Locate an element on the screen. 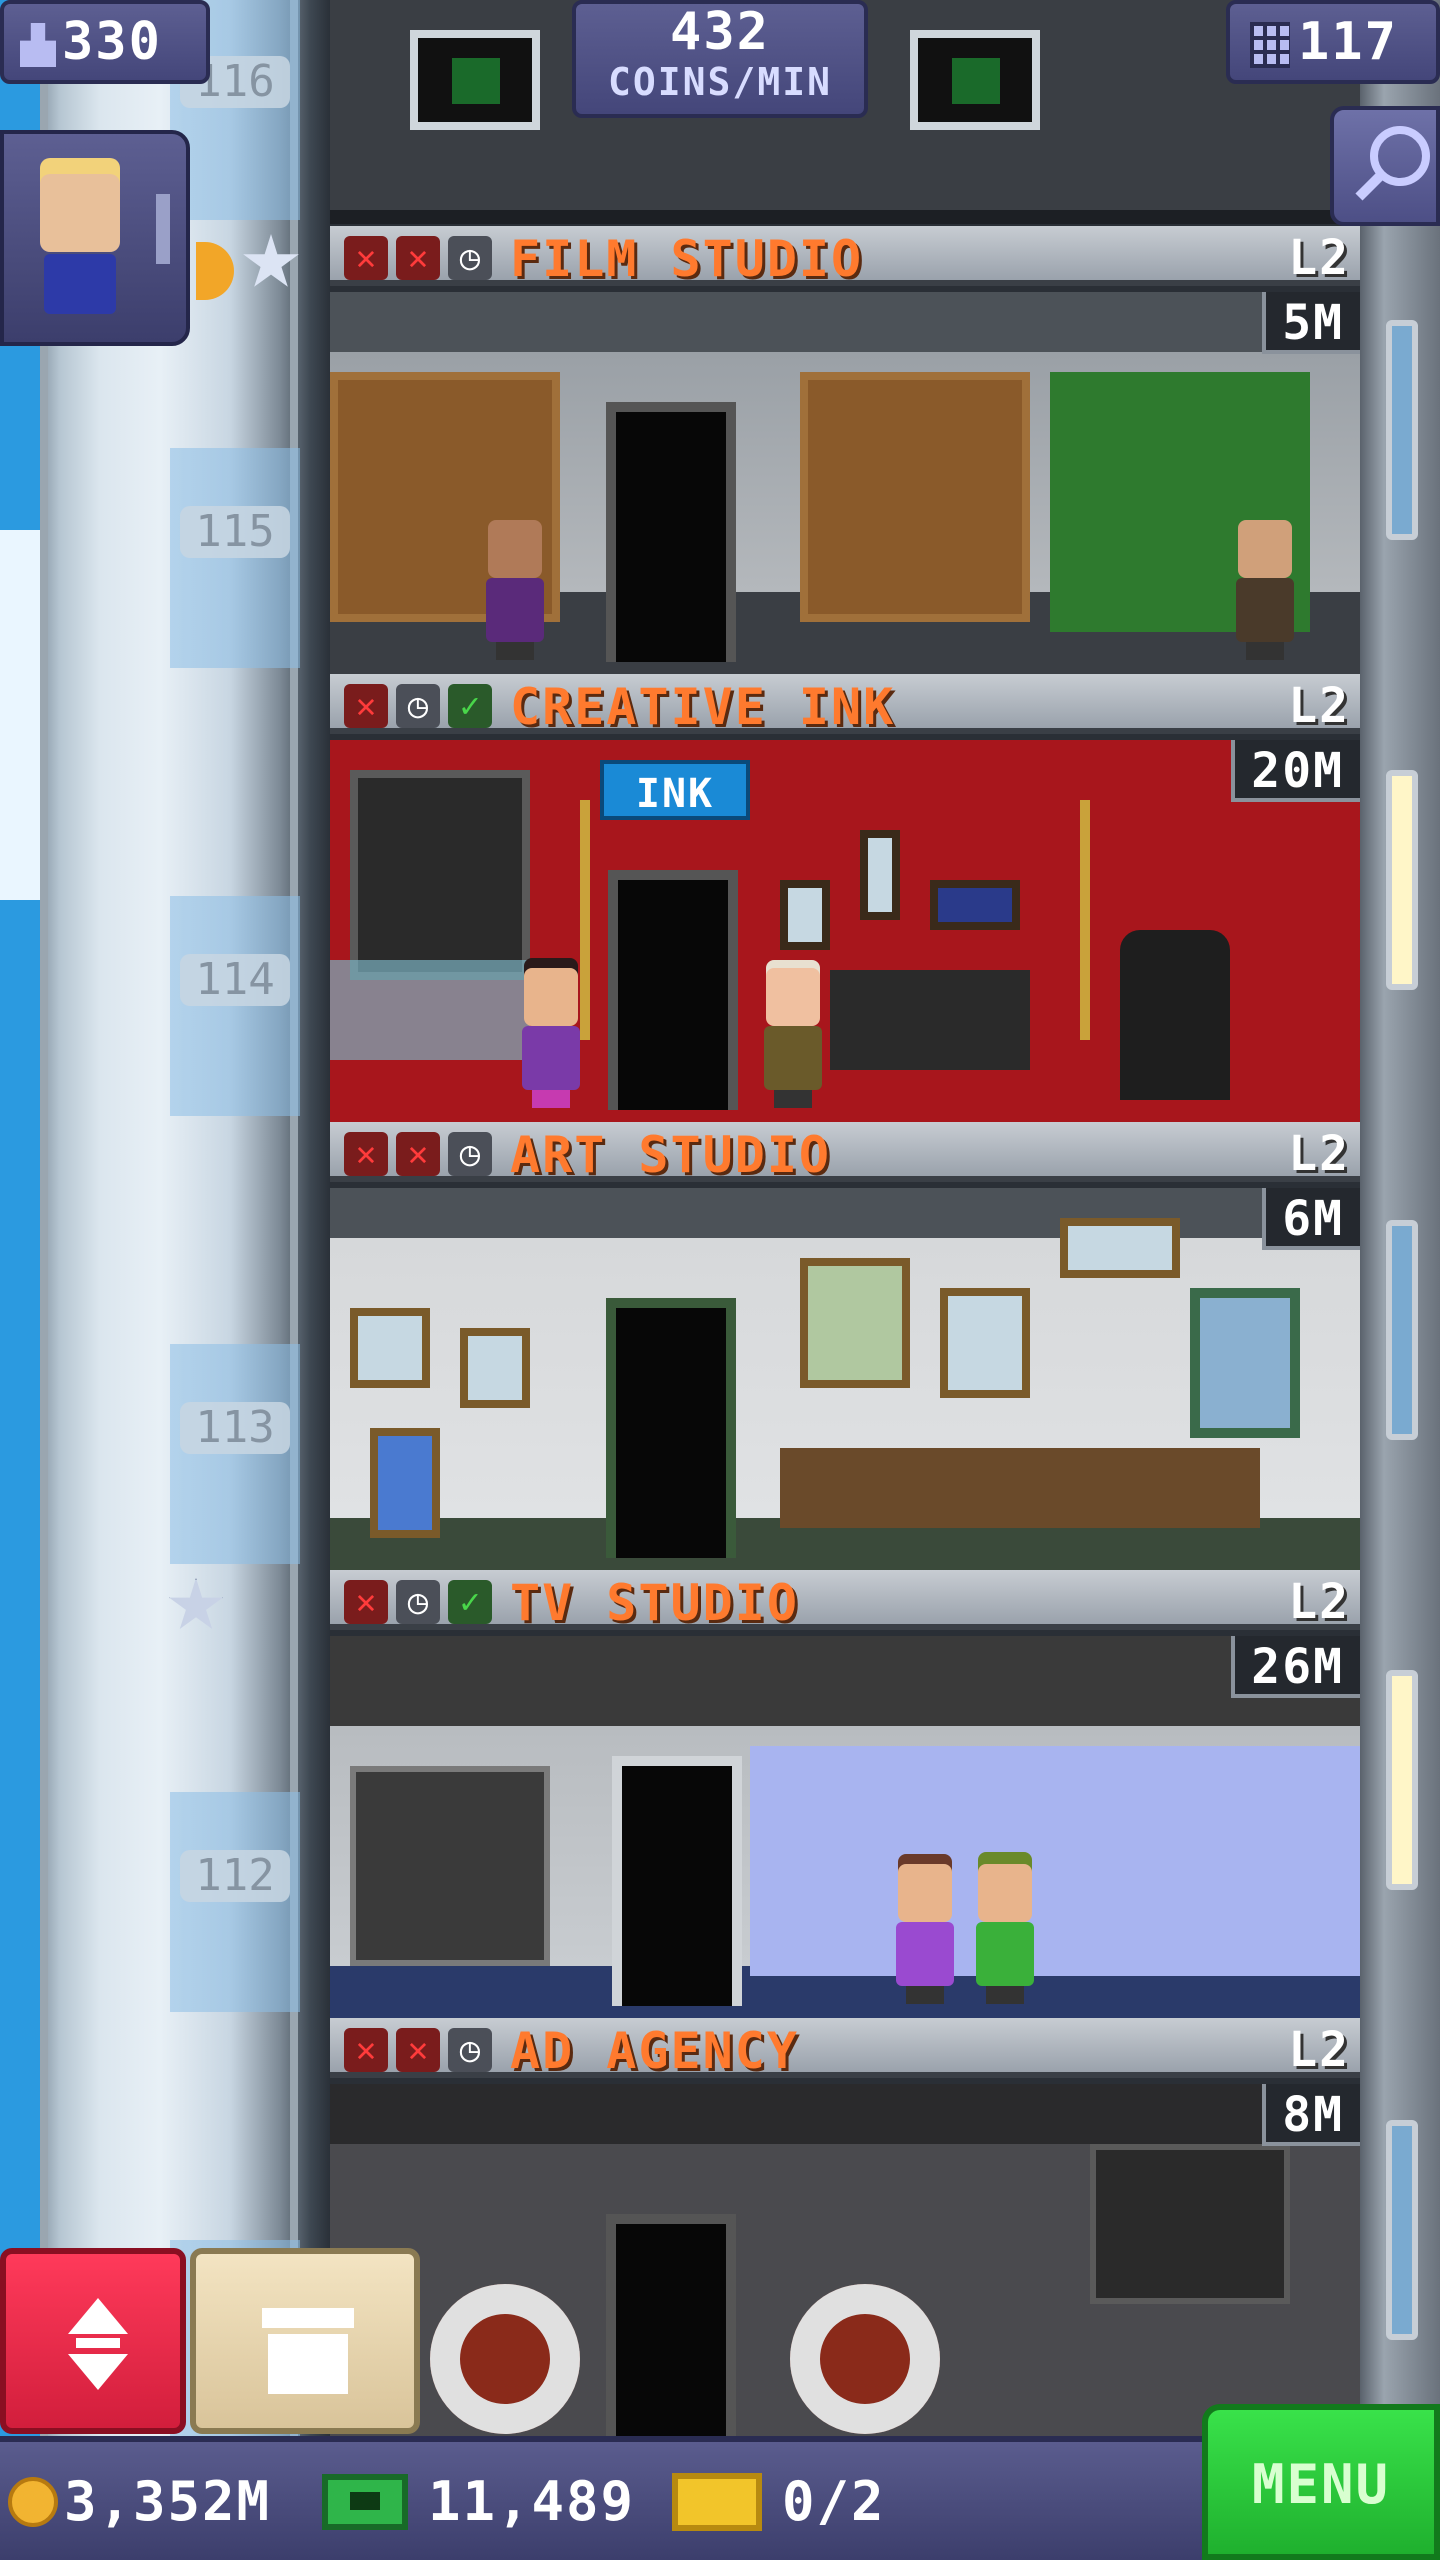 The width and height of the screenshot is (1440, 2560). up-arrow-icon is located at coordinates (98, 2316).